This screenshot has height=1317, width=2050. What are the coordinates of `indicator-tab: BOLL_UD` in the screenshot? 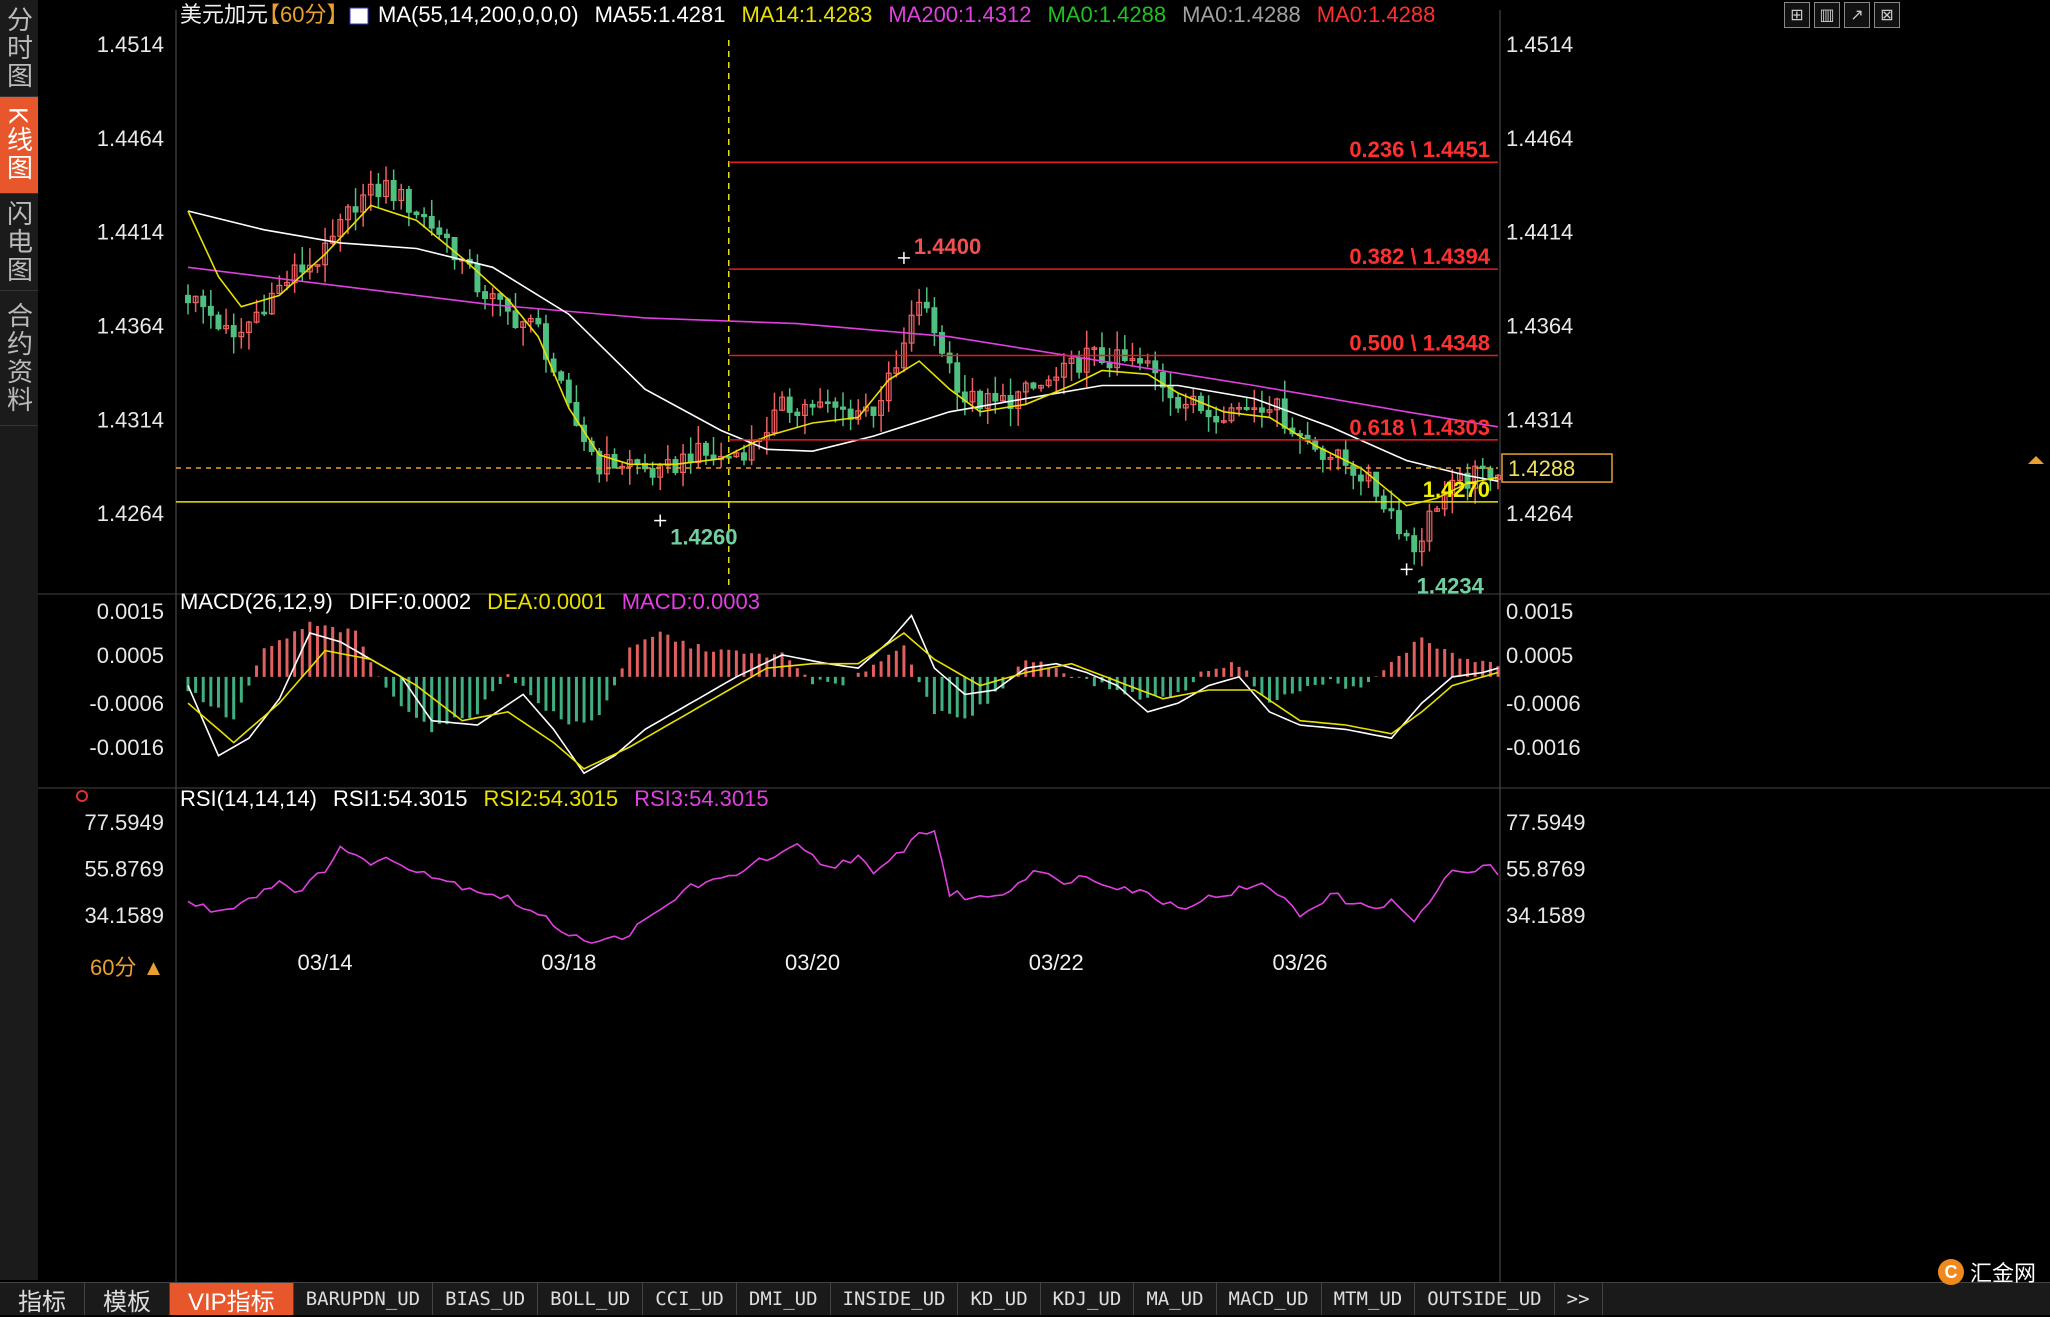 It's located at (591, 1299).